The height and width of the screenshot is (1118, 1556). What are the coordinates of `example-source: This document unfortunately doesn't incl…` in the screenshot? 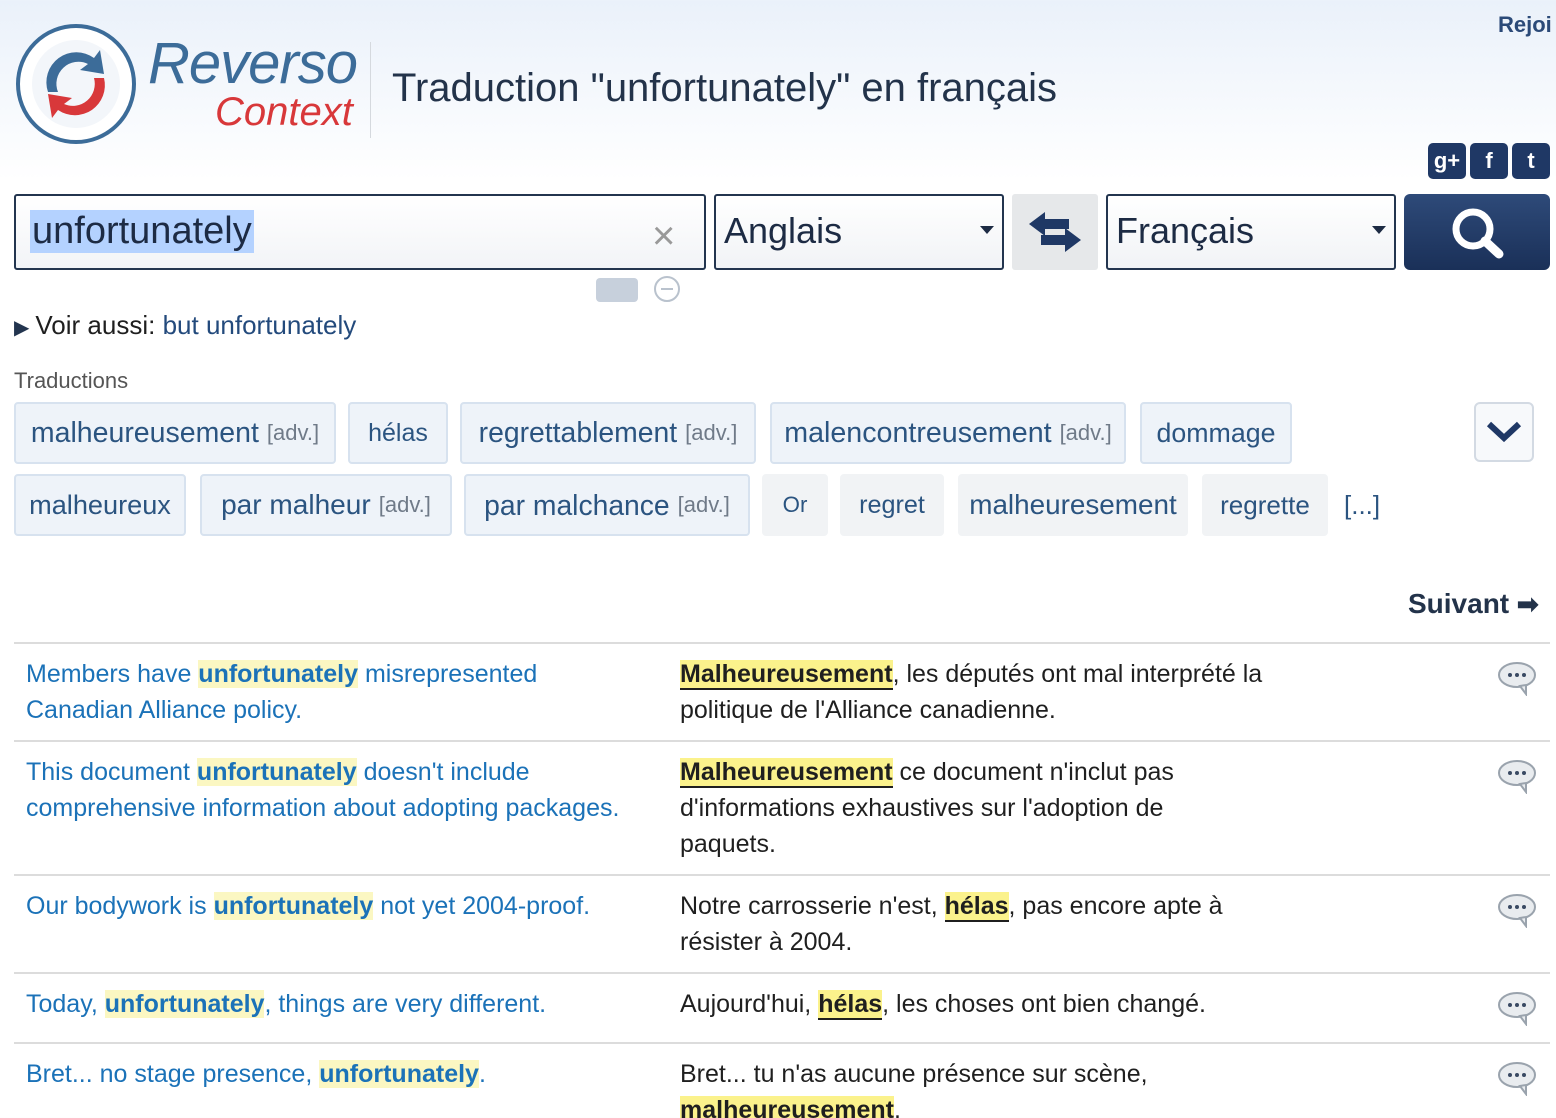 It's located at (323, 790).